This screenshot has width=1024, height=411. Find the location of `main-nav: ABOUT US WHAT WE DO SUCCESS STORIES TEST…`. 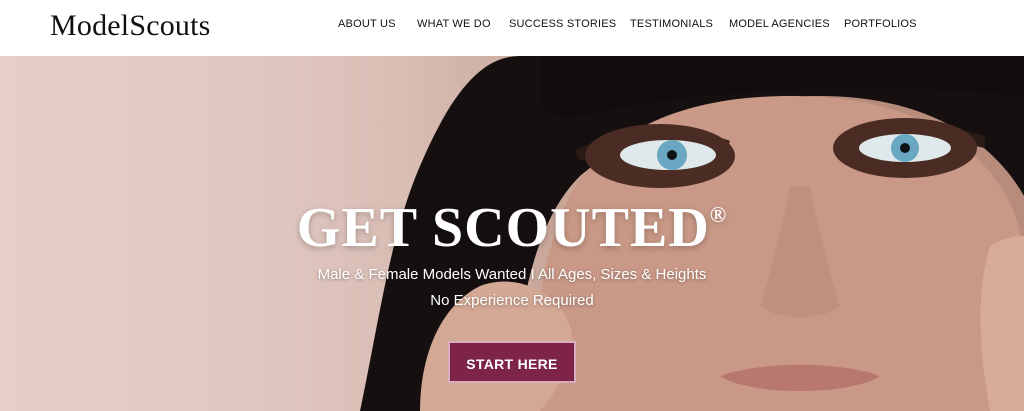

main-nav: ABOUT US WHAT WE DO SUCCESS STORIES TEST… is located at coordinates (512, 28).